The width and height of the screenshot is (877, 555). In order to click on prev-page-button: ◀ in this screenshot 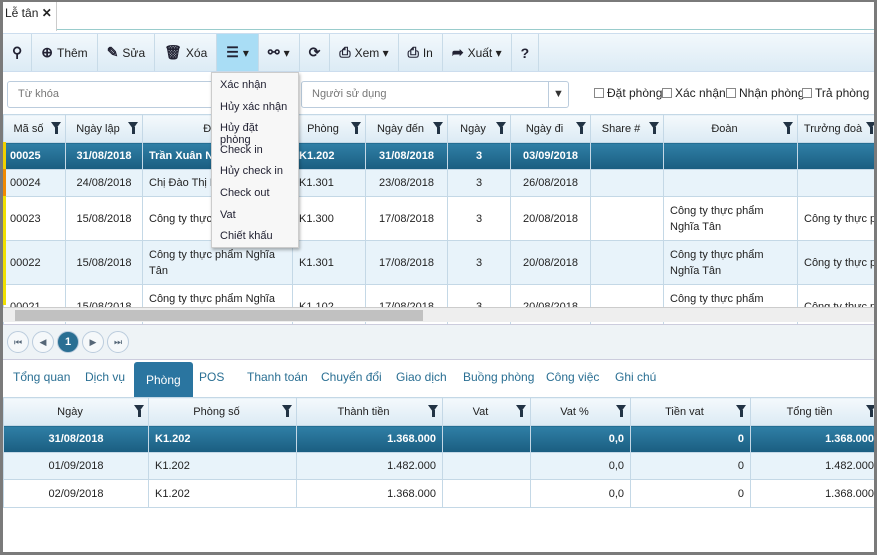, I will do `click(43, 342)`.